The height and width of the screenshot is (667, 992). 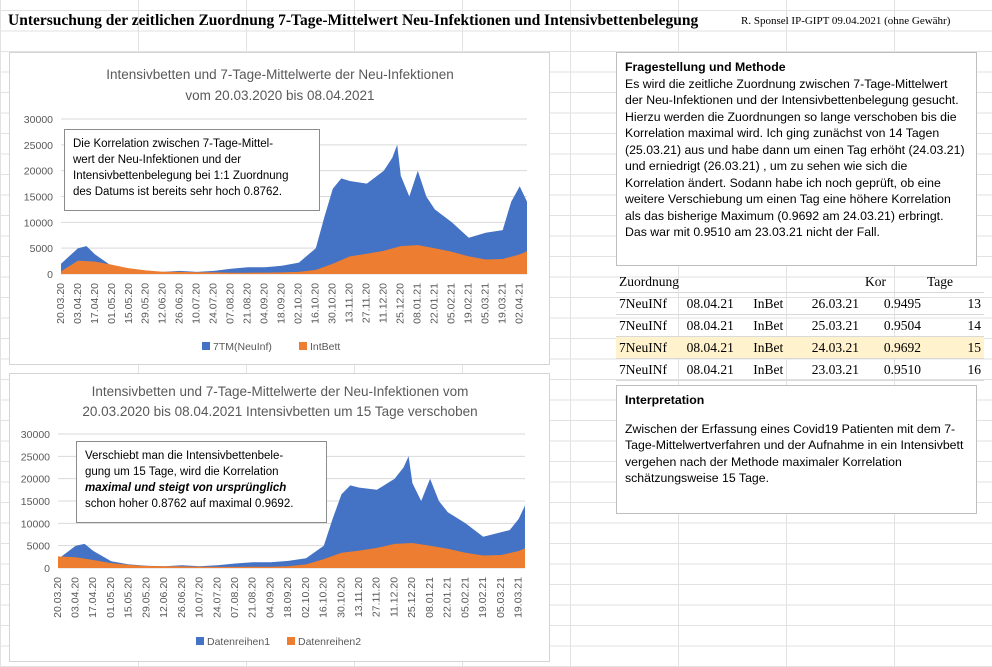 I want to click on cell: 23.03.21, so click(x=828, y=369).